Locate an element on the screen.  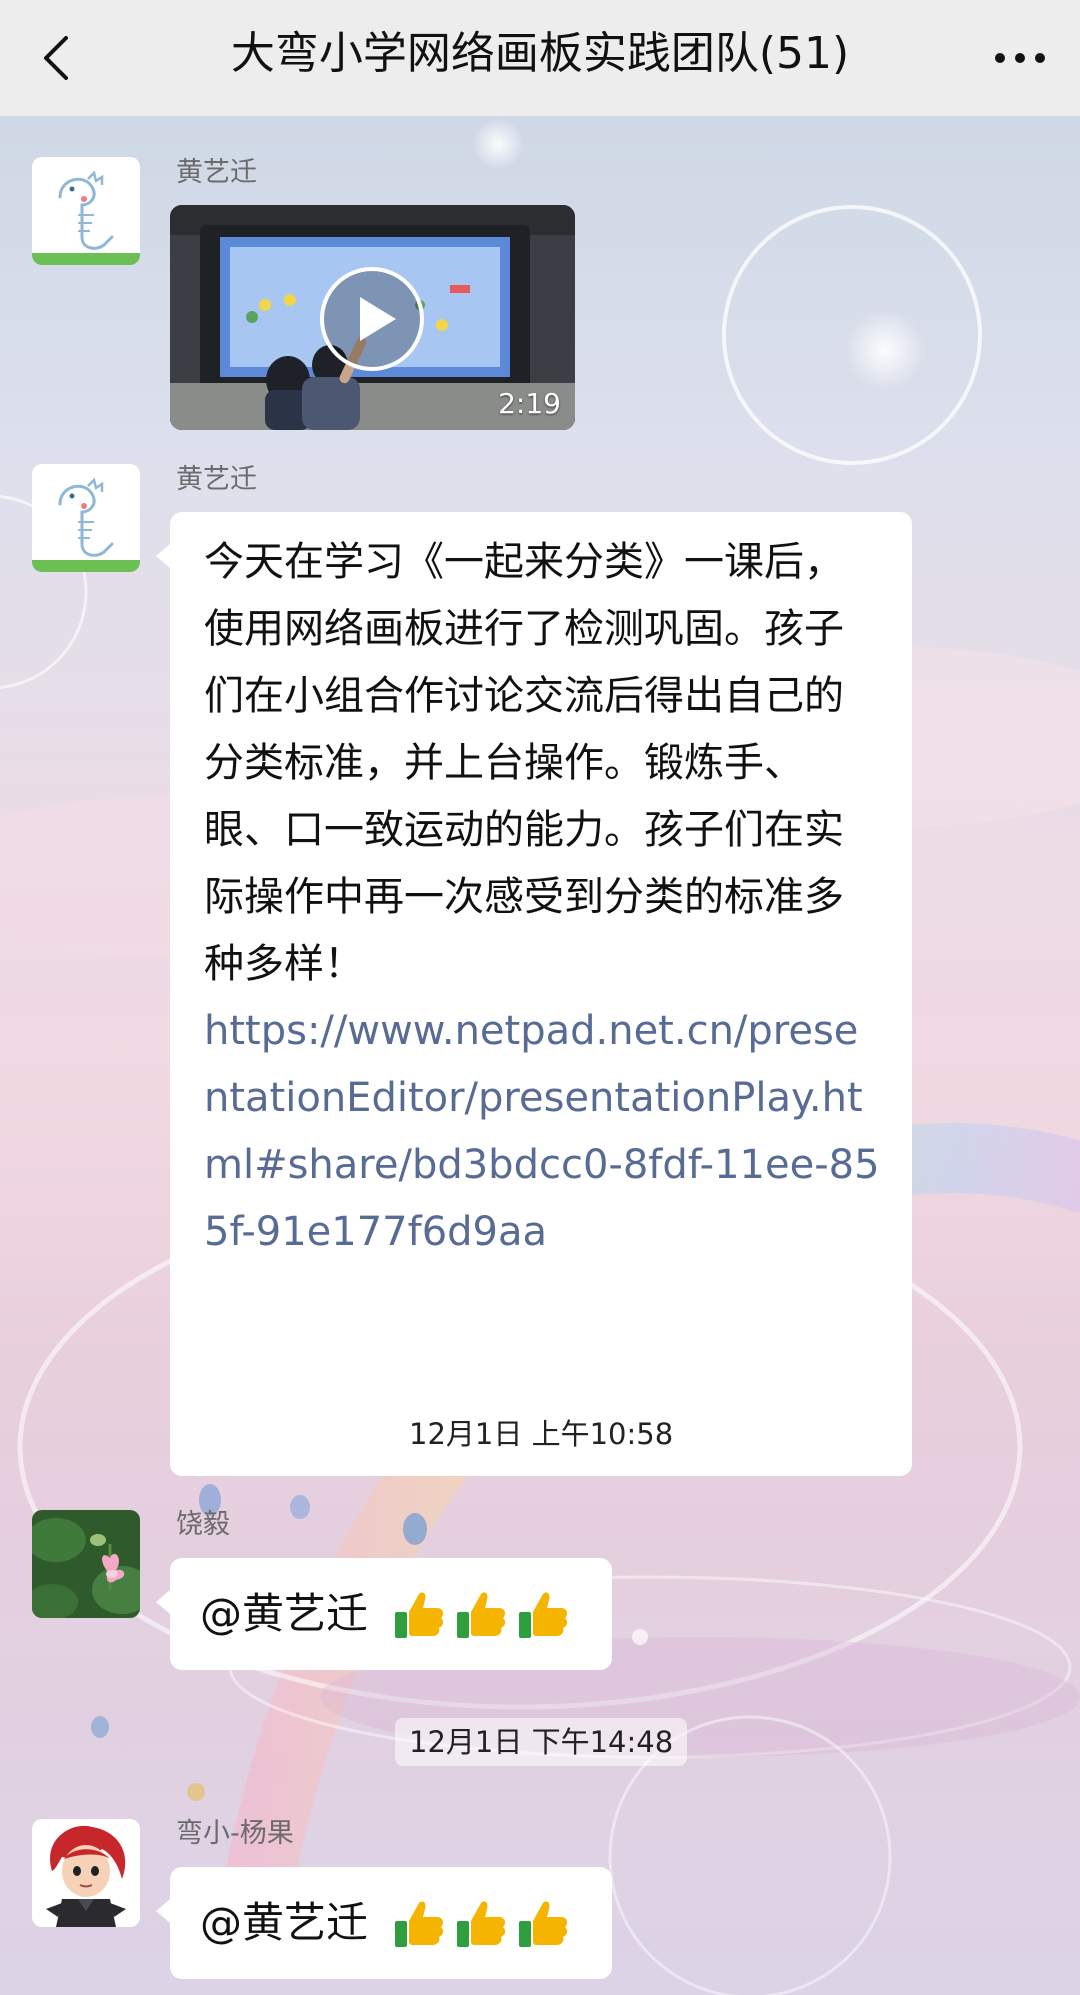
play-button is located at coordinates (372, 319).